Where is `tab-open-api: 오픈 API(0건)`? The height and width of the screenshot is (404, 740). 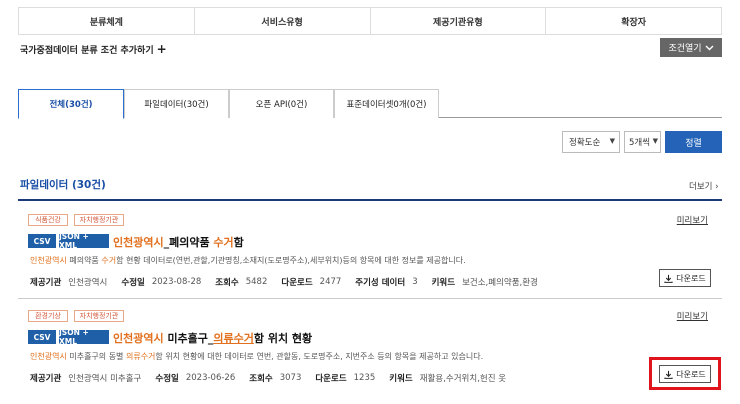 tab-open-api: 오픈 API(0건) is located at coordinates (281, 103).